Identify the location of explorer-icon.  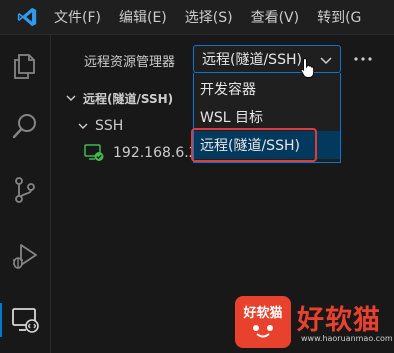
(24, 66).